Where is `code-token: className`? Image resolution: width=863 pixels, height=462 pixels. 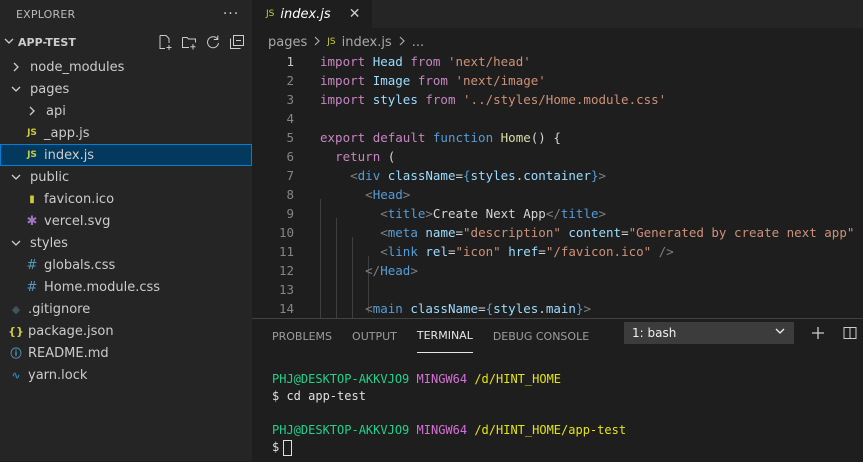 code-token: className is located at coordinates (421, 175).